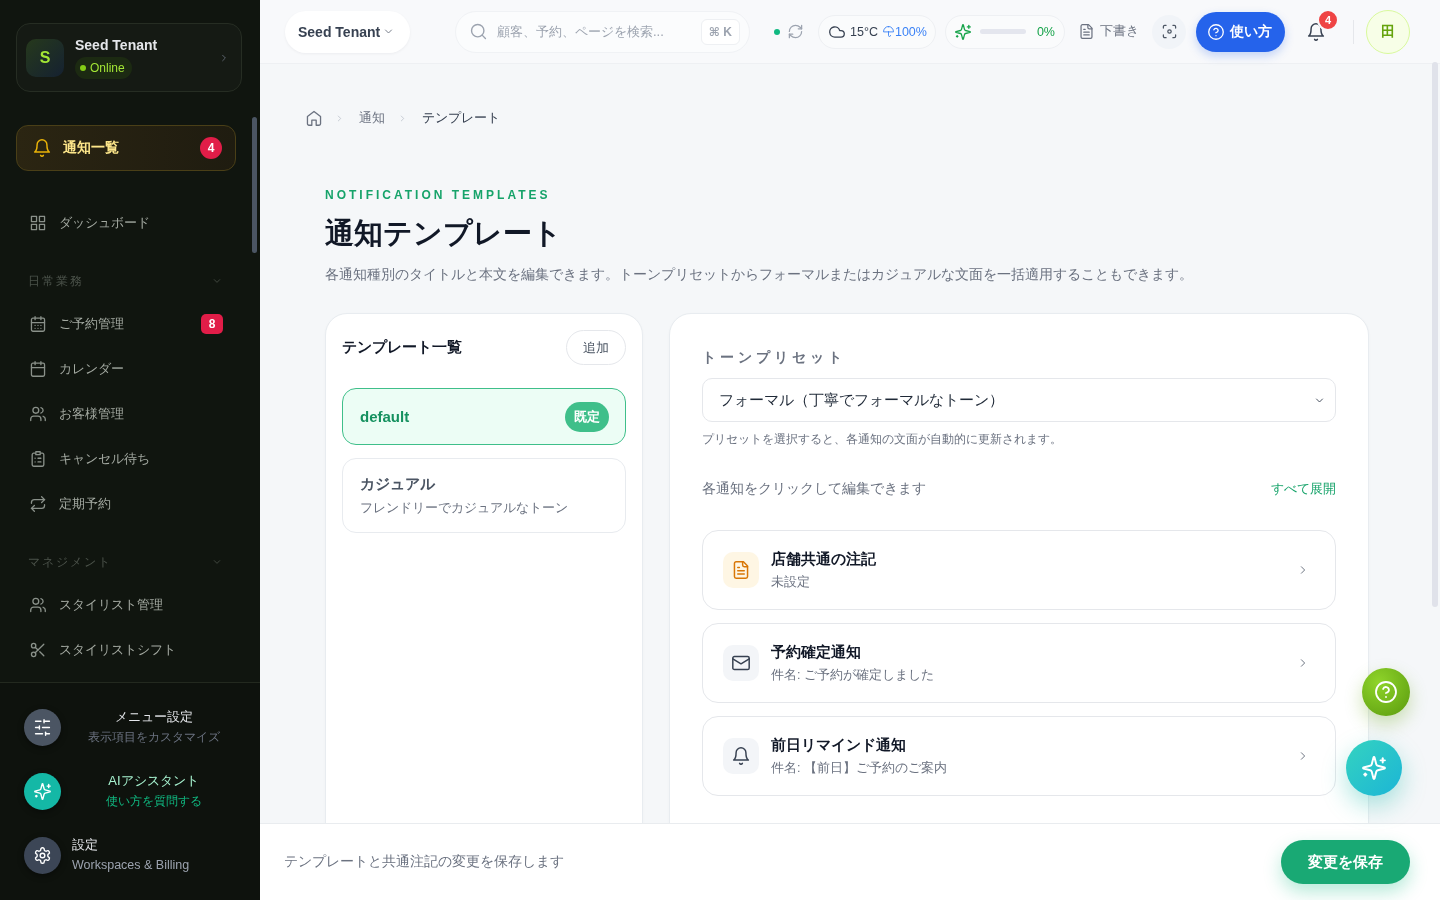 The width and height of the screenshot is (1440, 900). I want to click on ai-assistant-floating-button, so click(1374, 768).